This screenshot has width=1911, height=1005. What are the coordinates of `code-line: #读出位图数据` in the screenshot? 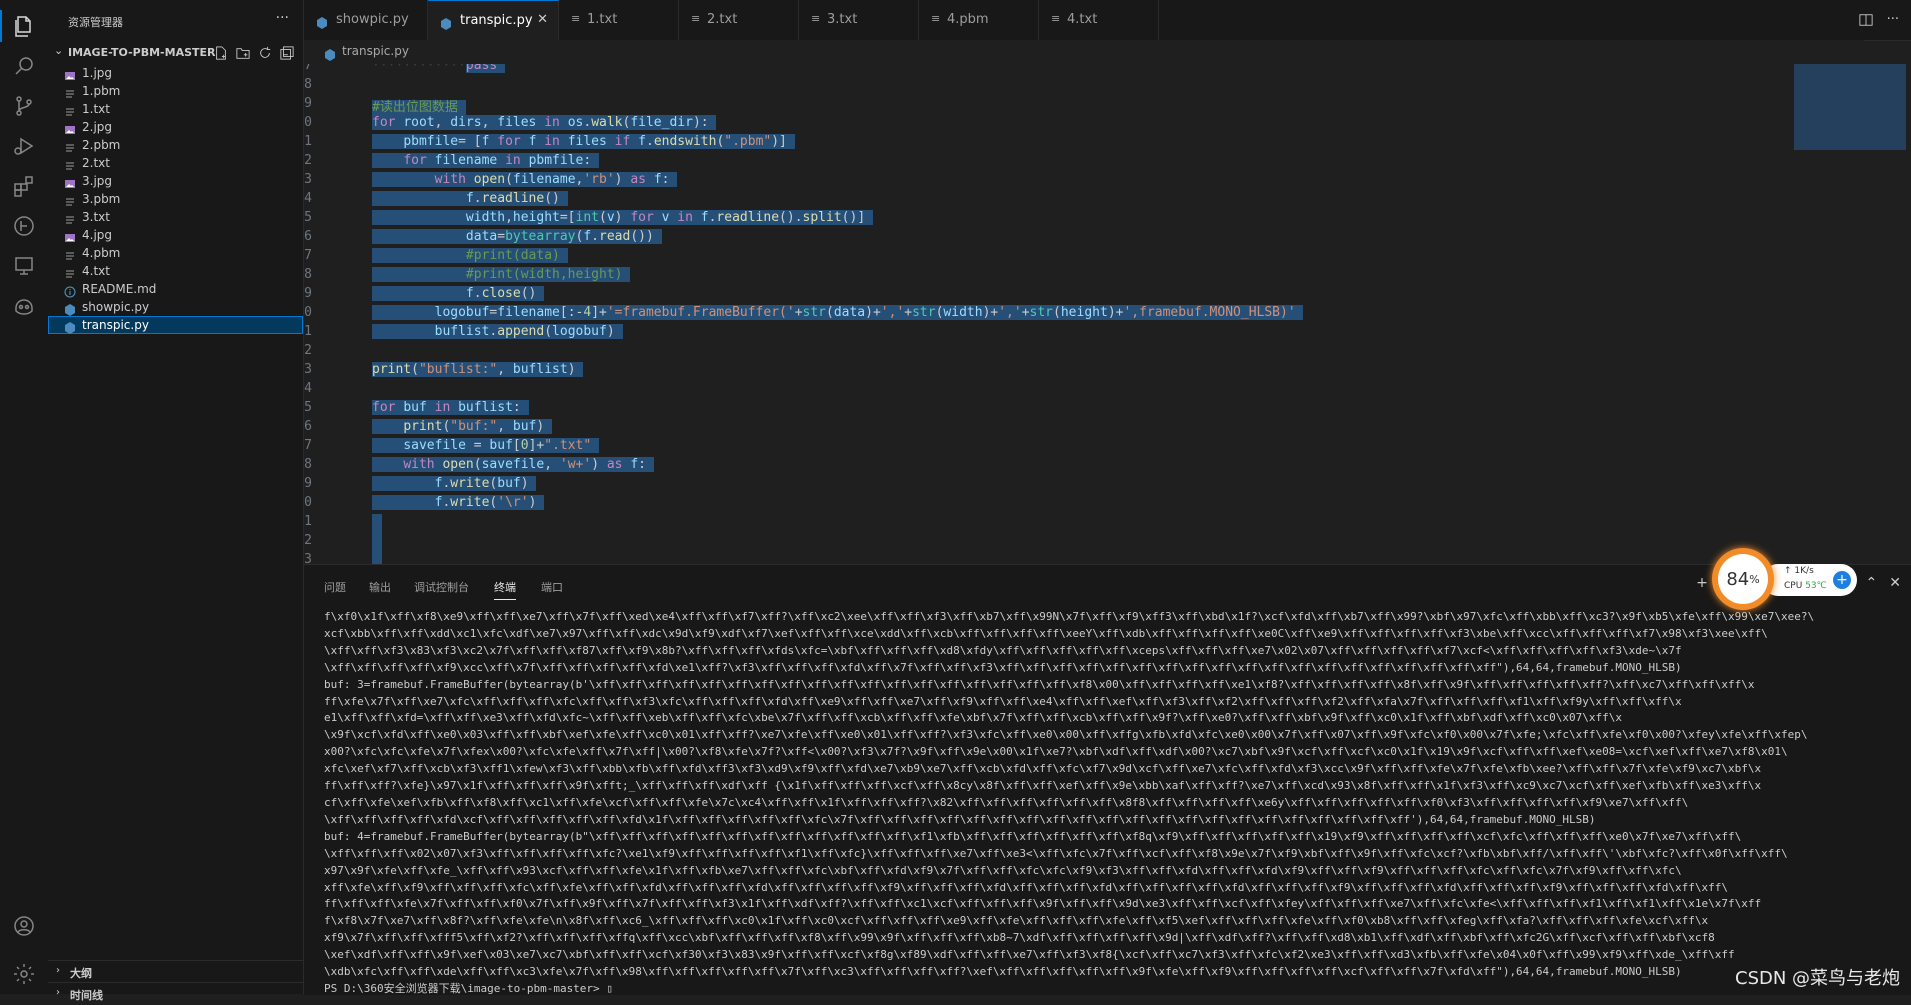 It's located at (419, 105).